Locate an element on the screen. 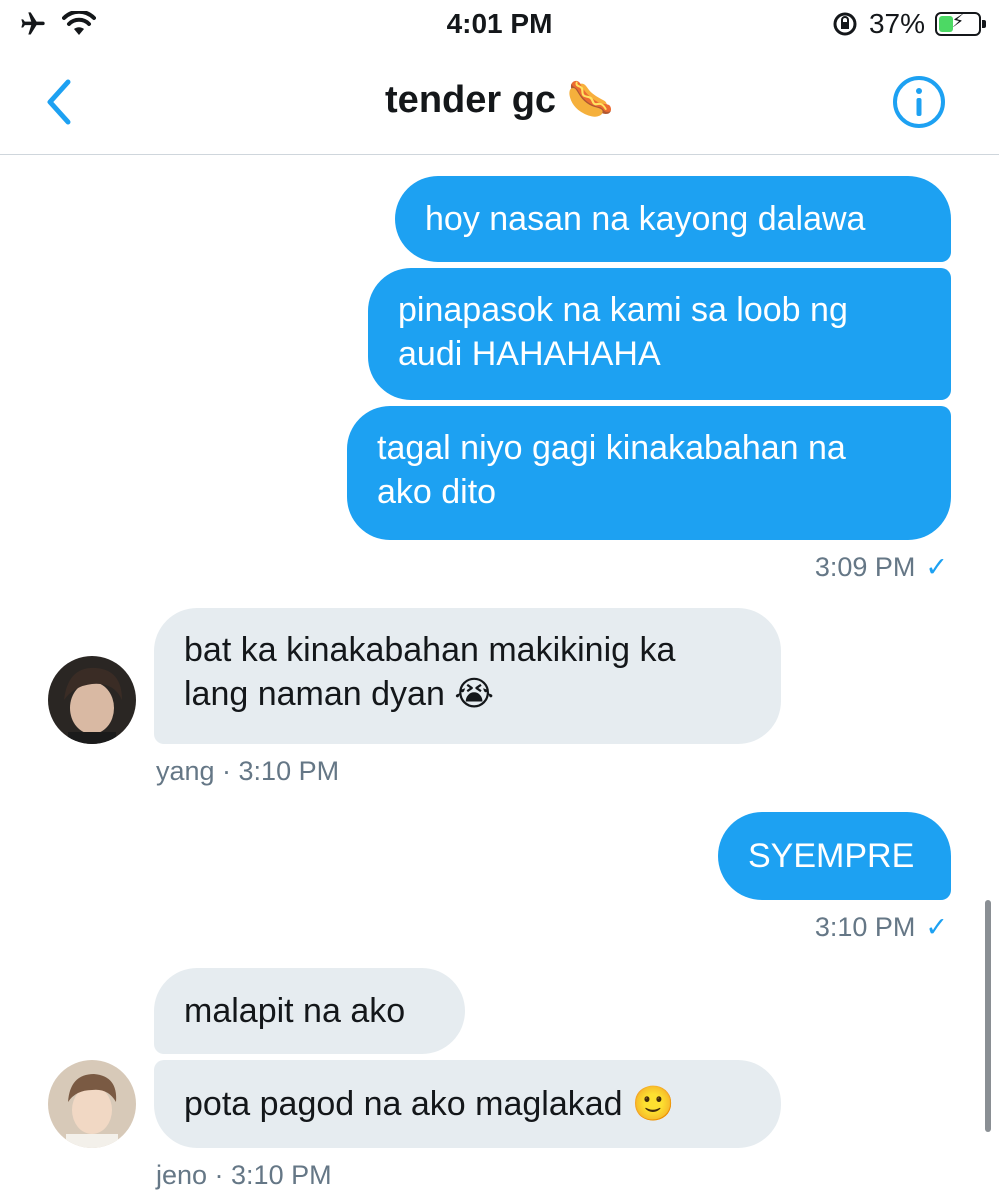  message-text-line: pinapasok na kami sa loob ng is located at coordinates (623, 310).